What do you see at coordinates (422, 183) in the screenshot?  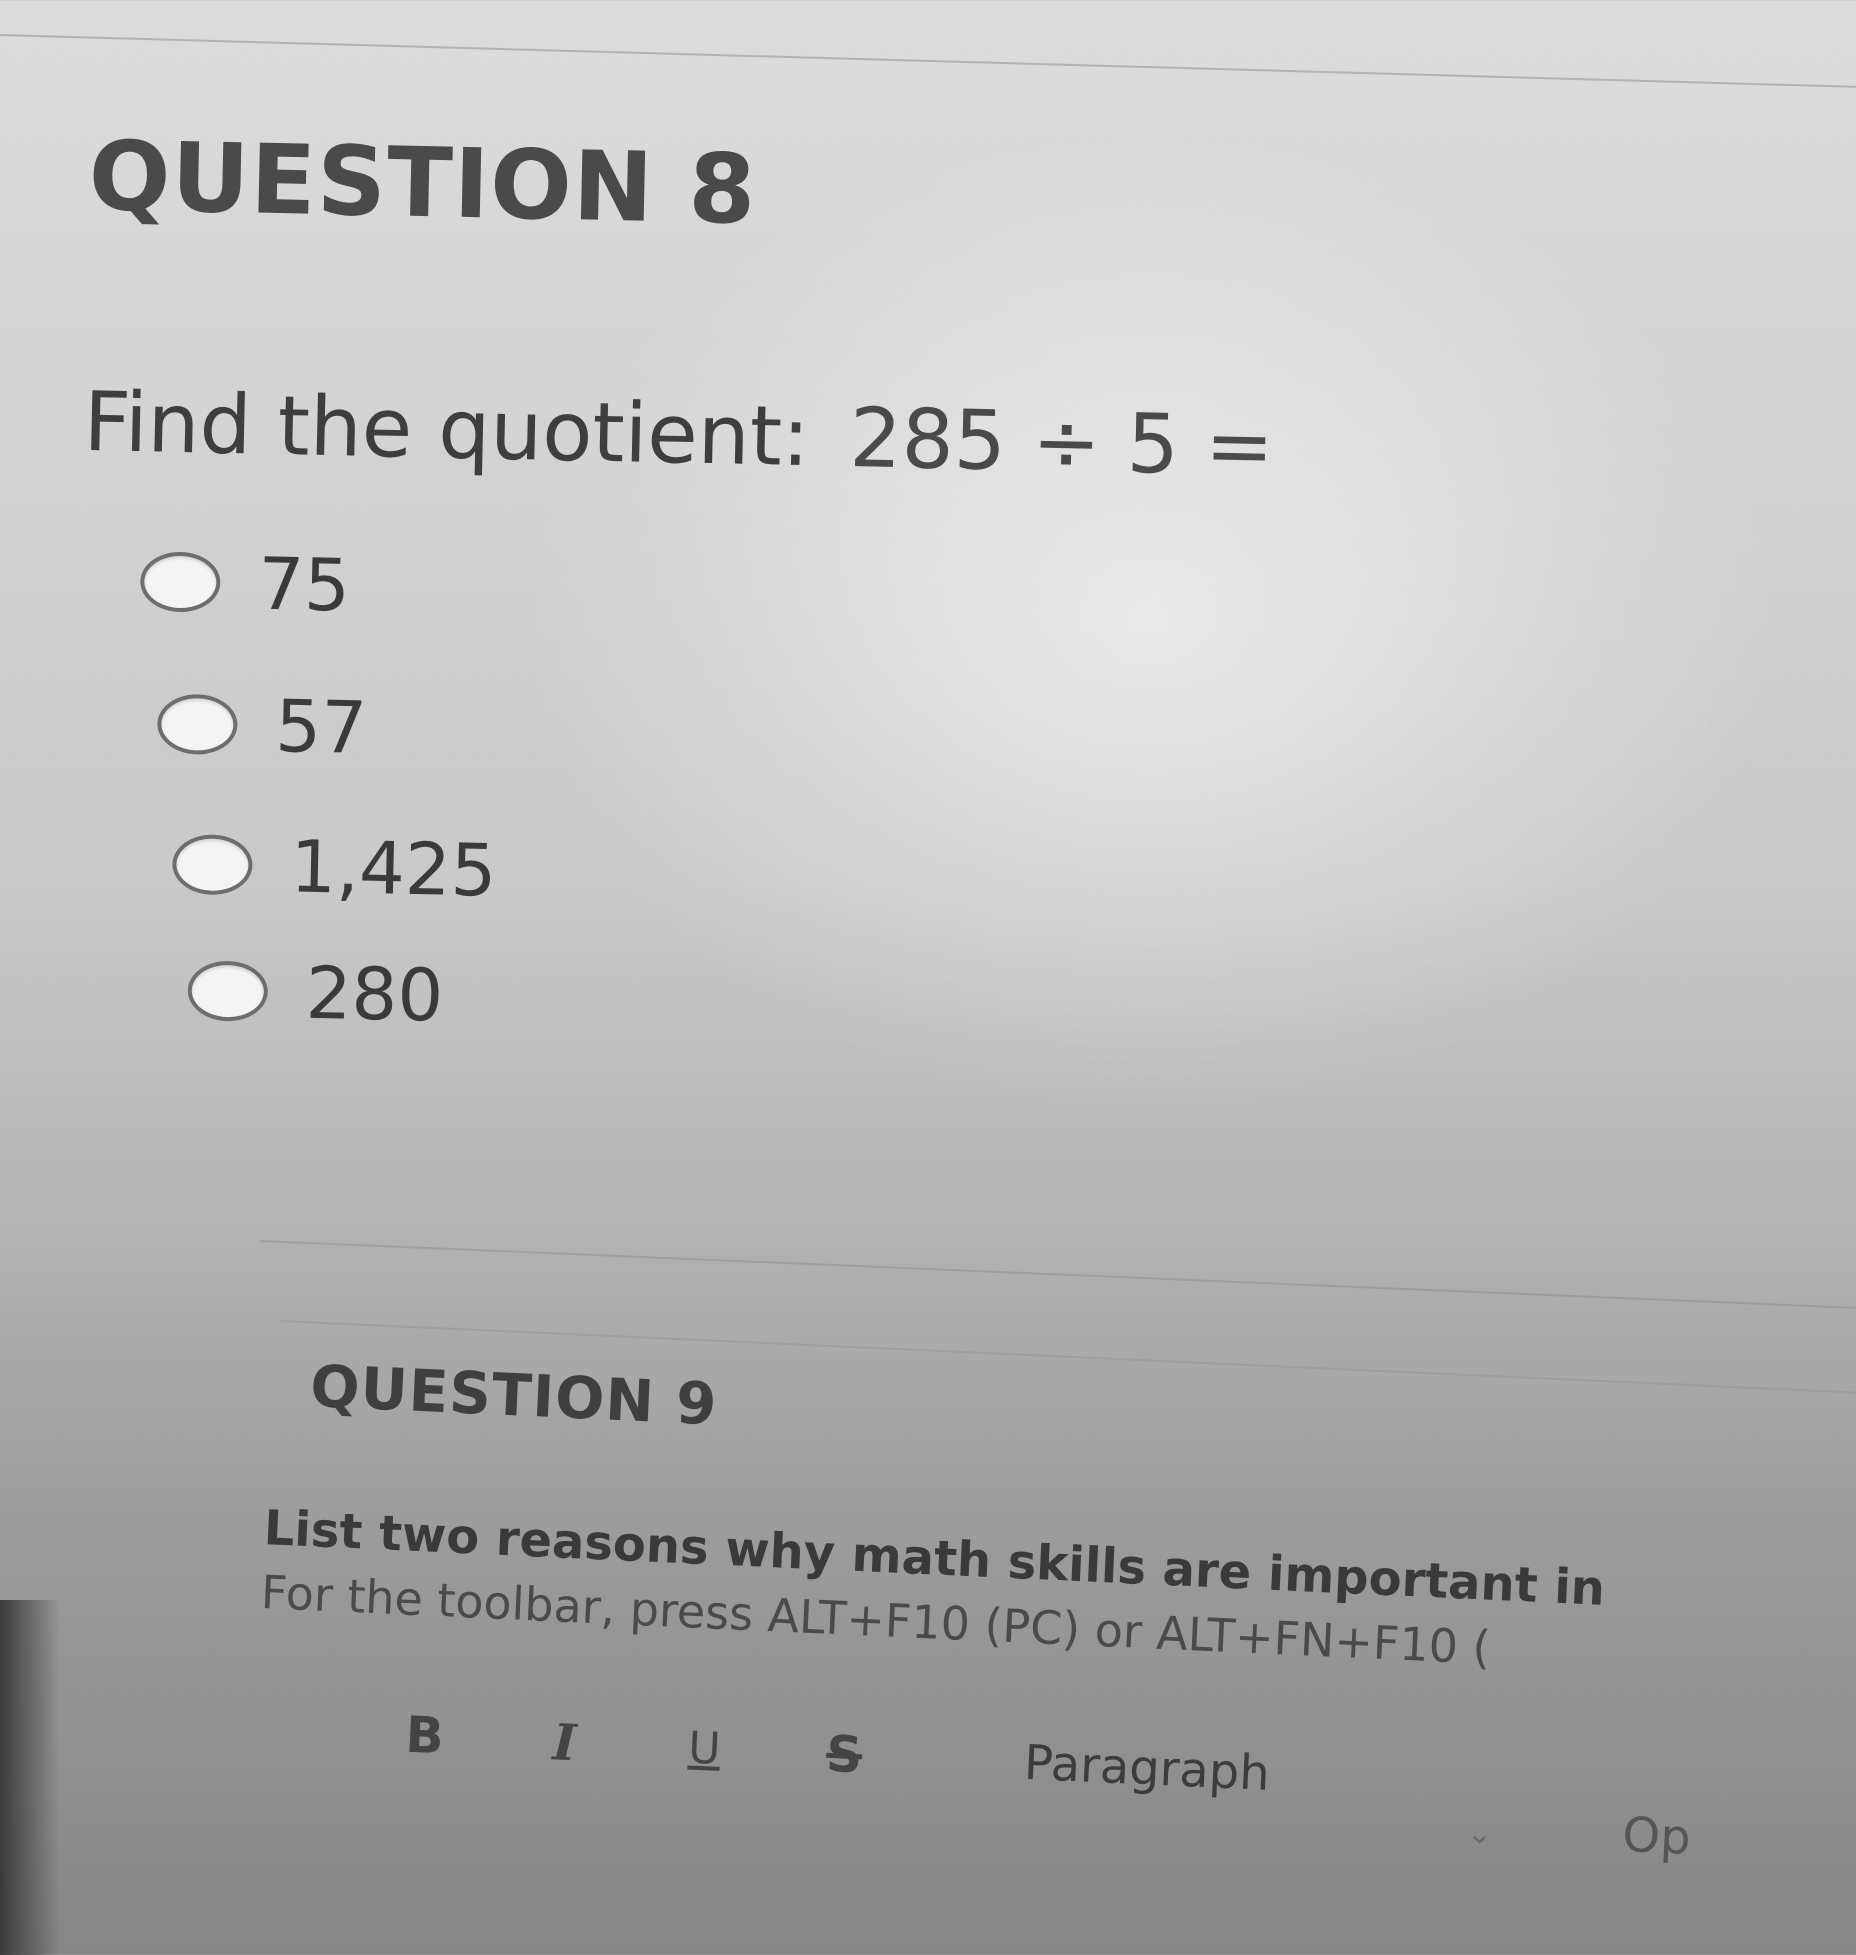 I see `question-heading: QUESTION 8` at bounding box center [422, 183].